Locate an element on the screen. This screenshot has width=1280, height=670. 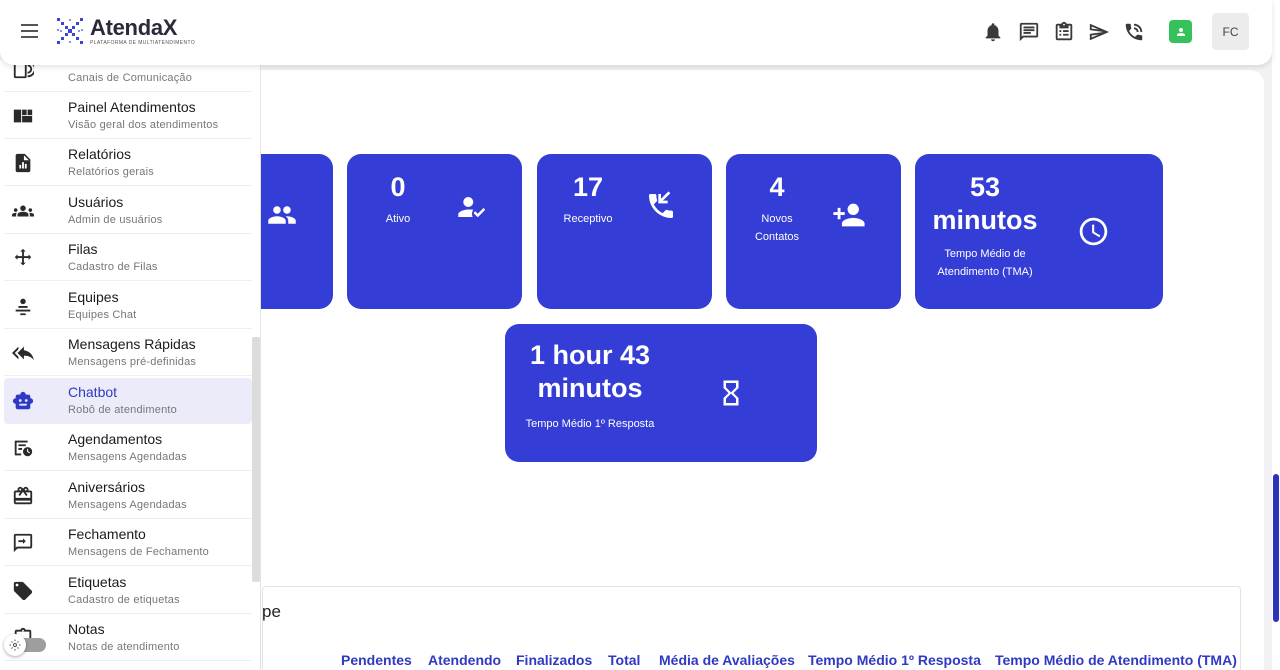
group-icon is located at coordinates (282, 217).